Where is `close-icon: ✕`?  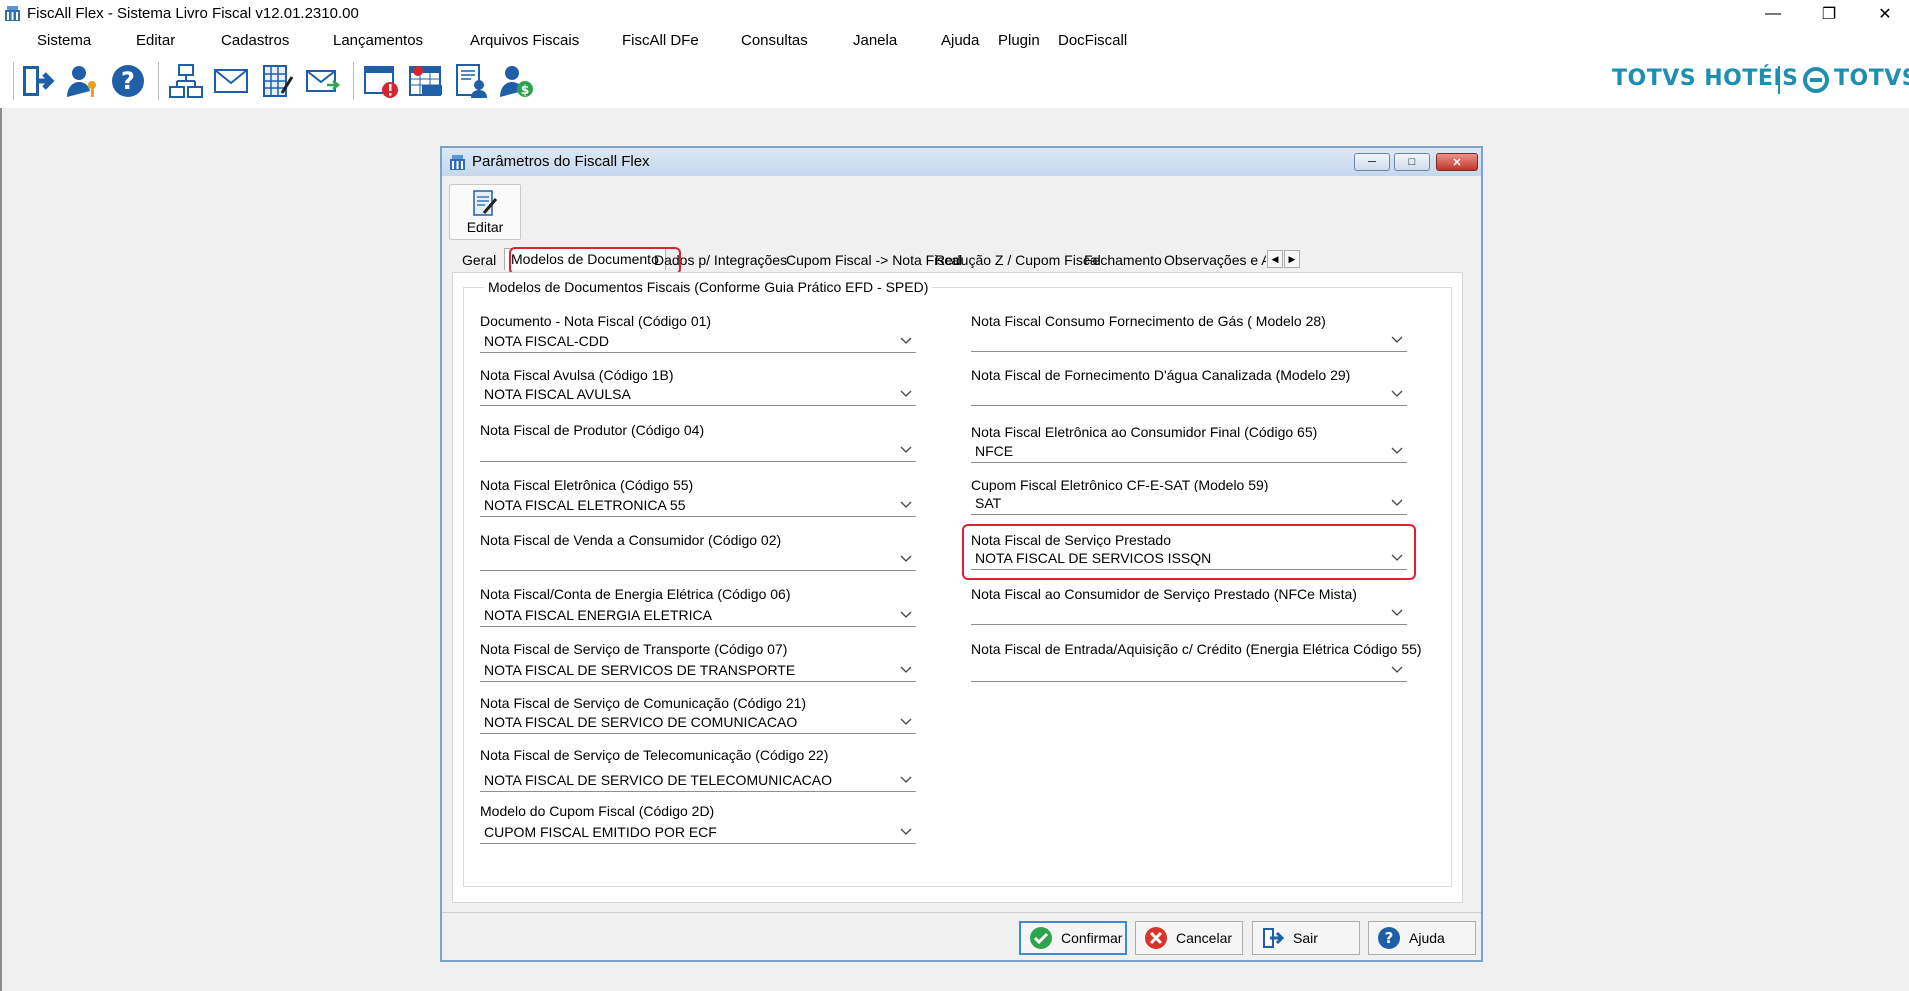 close-icon: ✕ is located at coordinates (1457, 162).